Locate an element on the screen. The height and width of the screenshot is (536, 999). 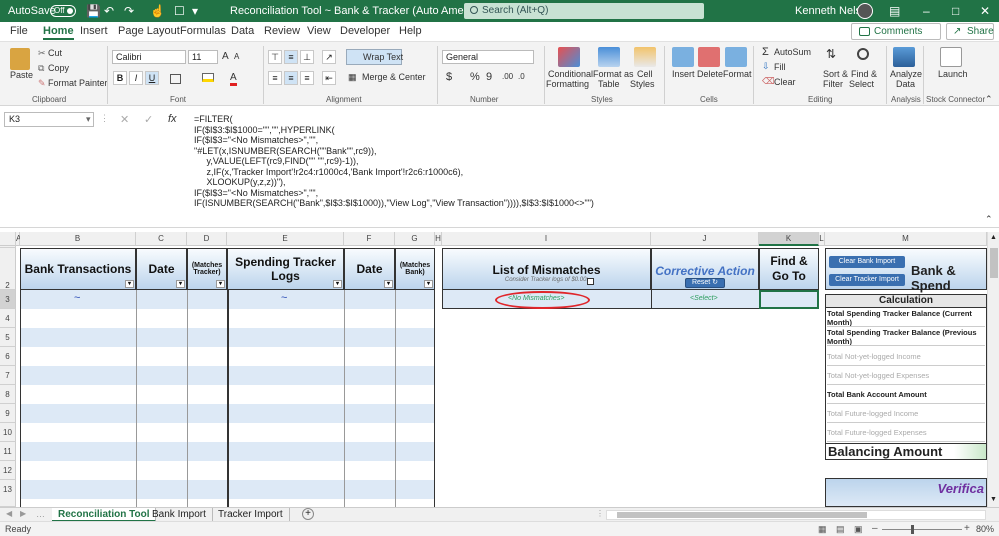
conditional-formatting-icon is located at coordinates (569, 57).